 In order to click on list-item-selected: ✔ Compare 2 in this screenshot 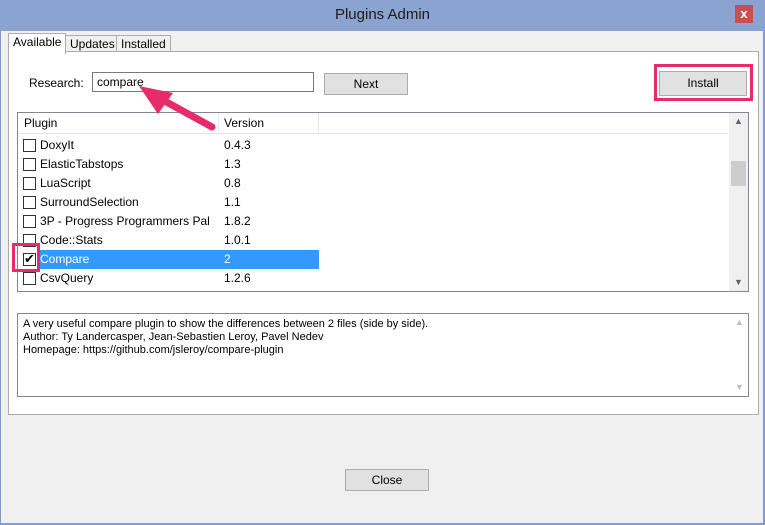, I will do `click(373, 259)`.